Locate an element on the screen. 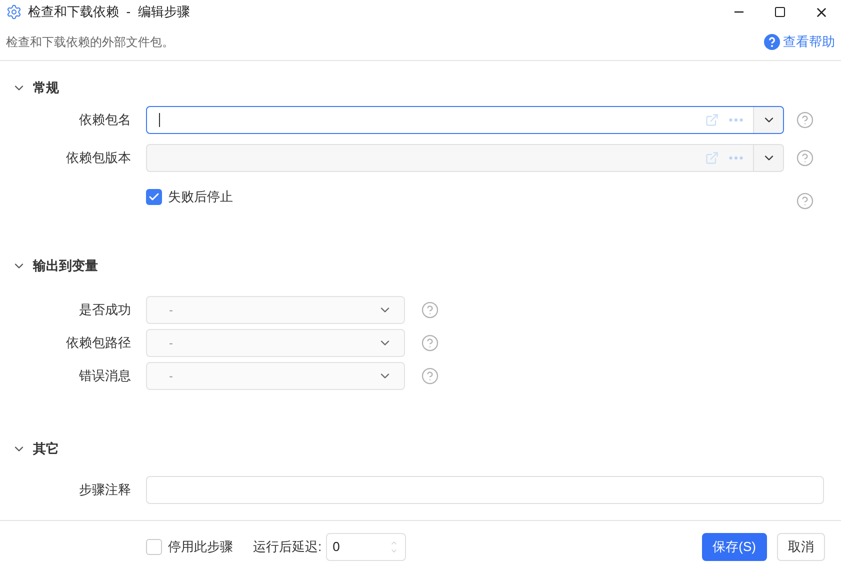  window-title: 检查和下载依赖 - 编辑步骤 is located at coordinates (109, 12).